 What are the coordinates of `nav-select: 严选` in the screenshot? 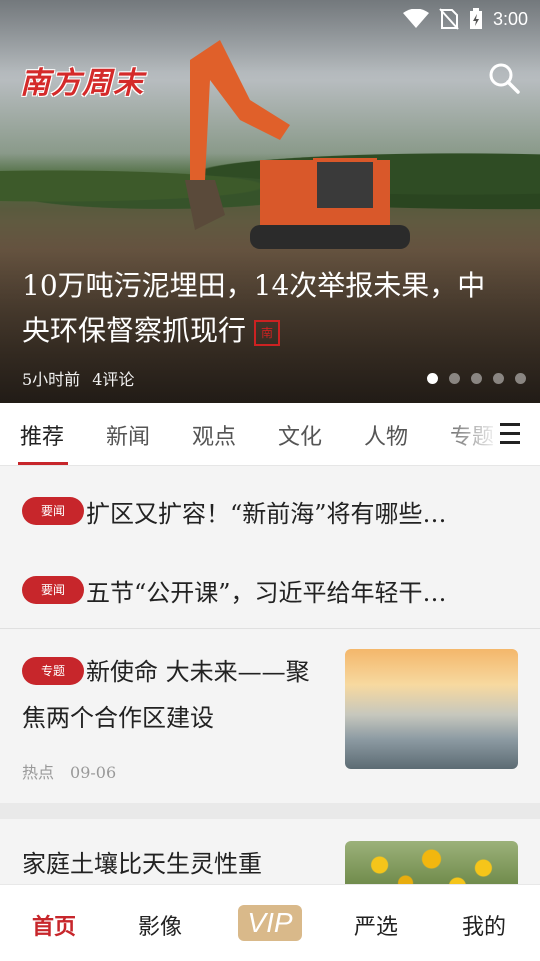 It's located at (376, 925).